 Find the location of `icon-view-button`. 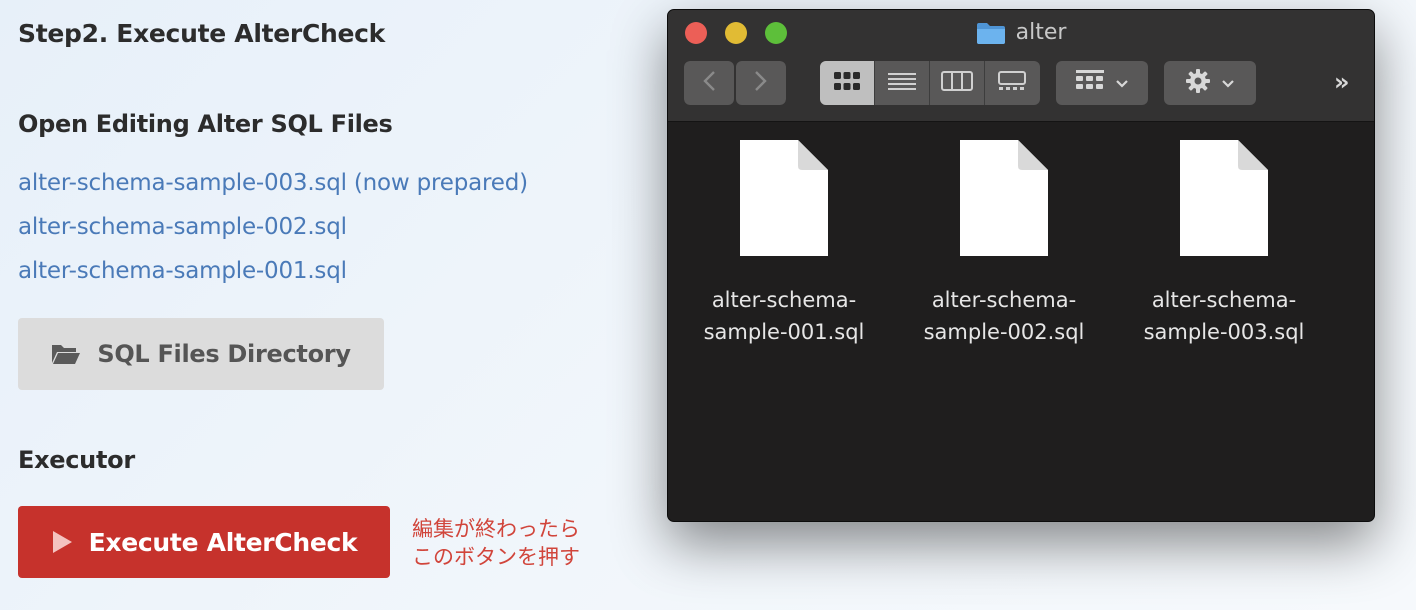

icon-view-button is located at coordinates (847, 83).